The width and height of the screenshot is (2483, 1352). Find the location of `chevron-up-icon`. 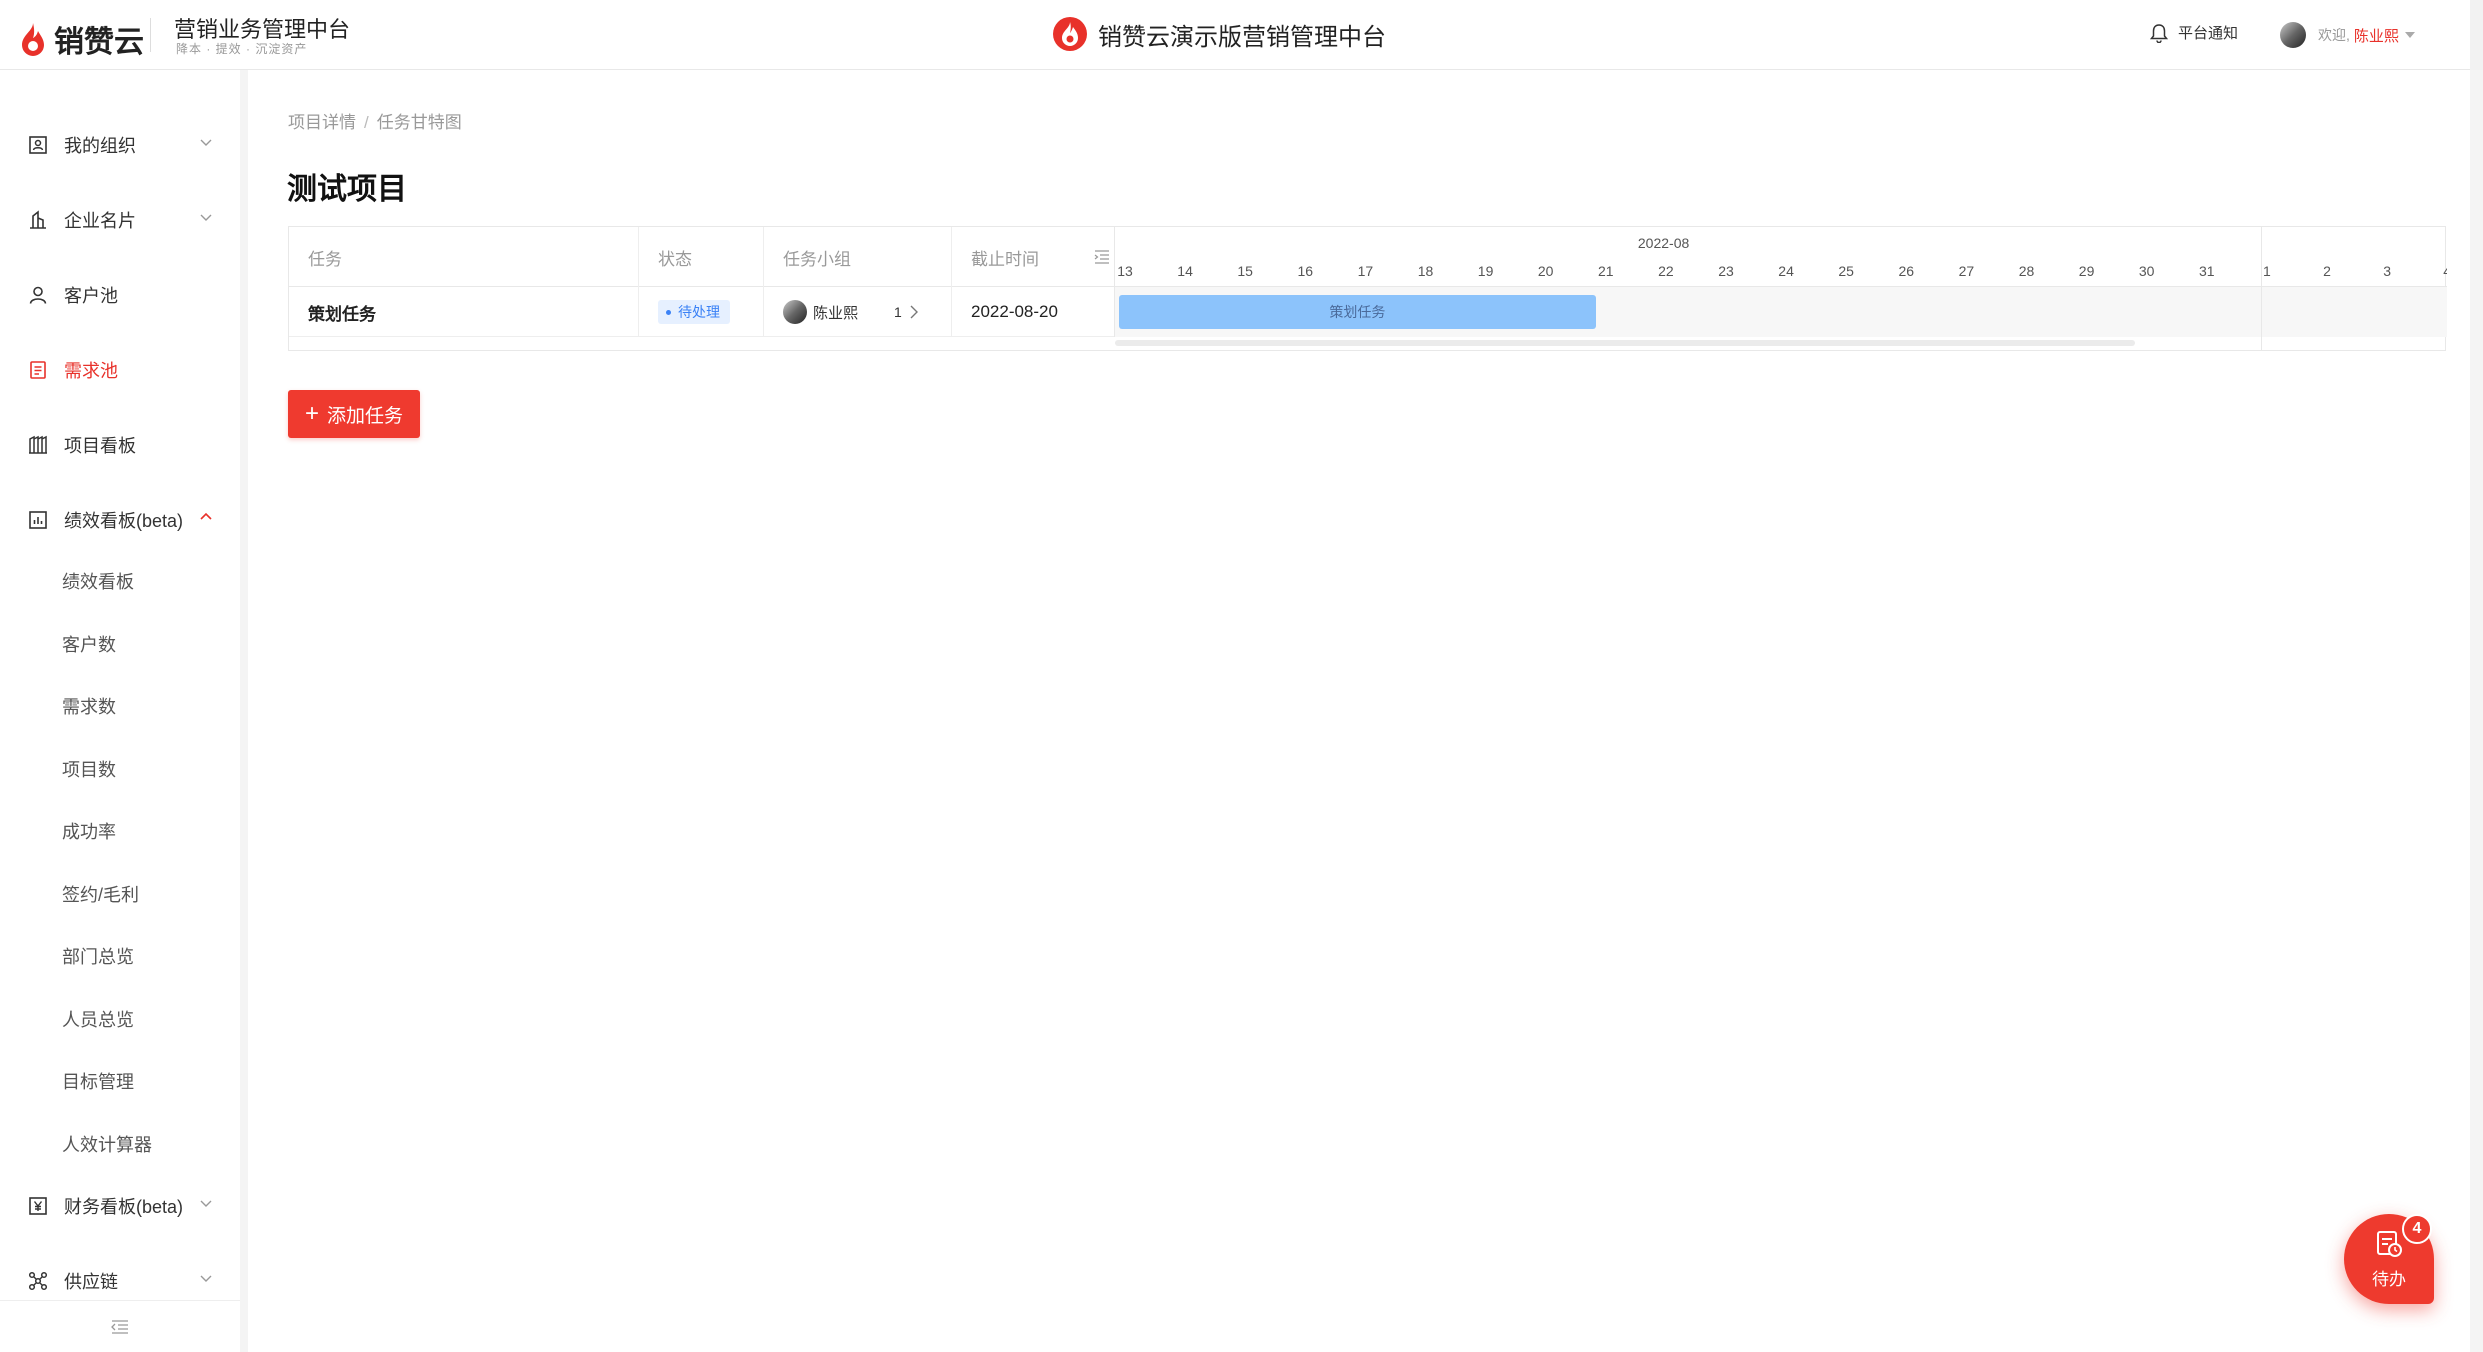

chevron-up-icon is located at coordinates (206, 516).